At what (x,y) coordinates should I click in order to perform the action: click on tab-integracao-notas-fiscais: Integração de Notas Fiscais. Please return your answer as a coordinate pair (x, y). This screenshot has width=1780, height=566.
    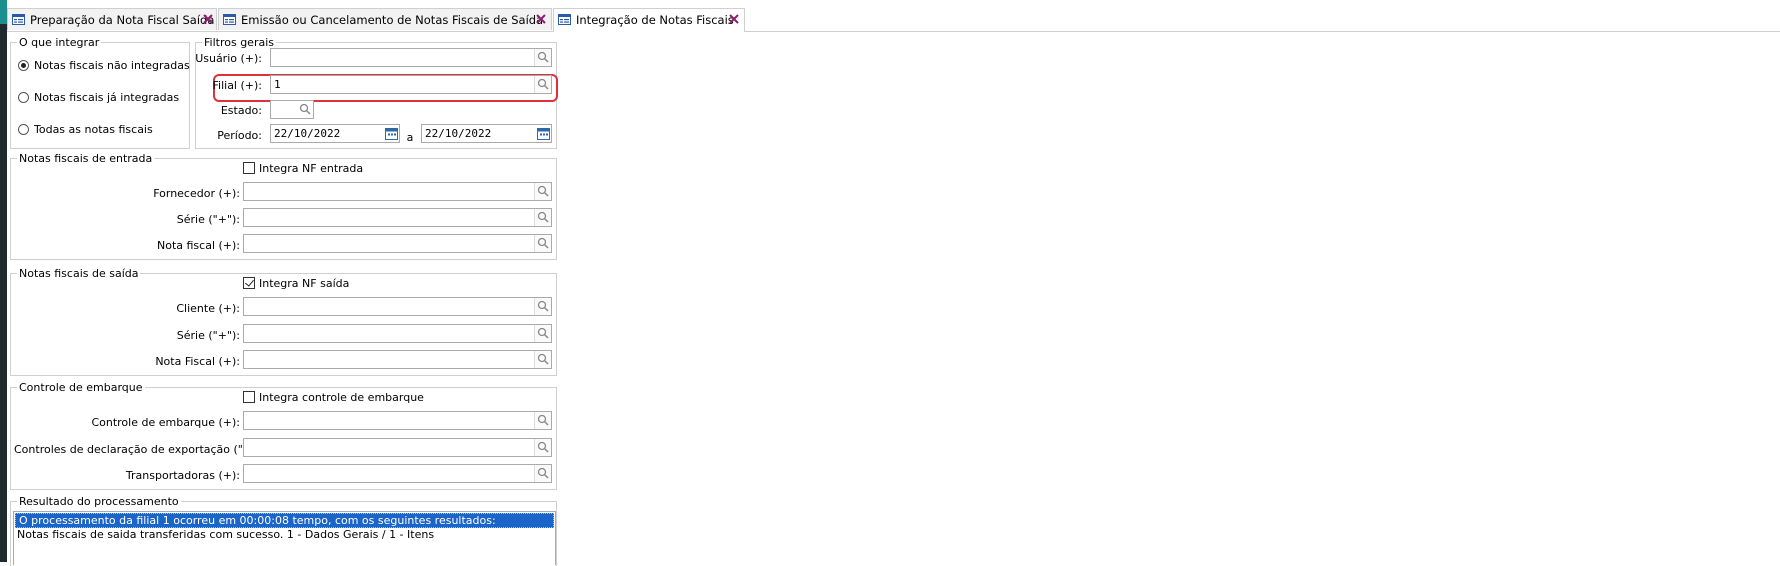
    Looking at the image, I should click on (649, 20).